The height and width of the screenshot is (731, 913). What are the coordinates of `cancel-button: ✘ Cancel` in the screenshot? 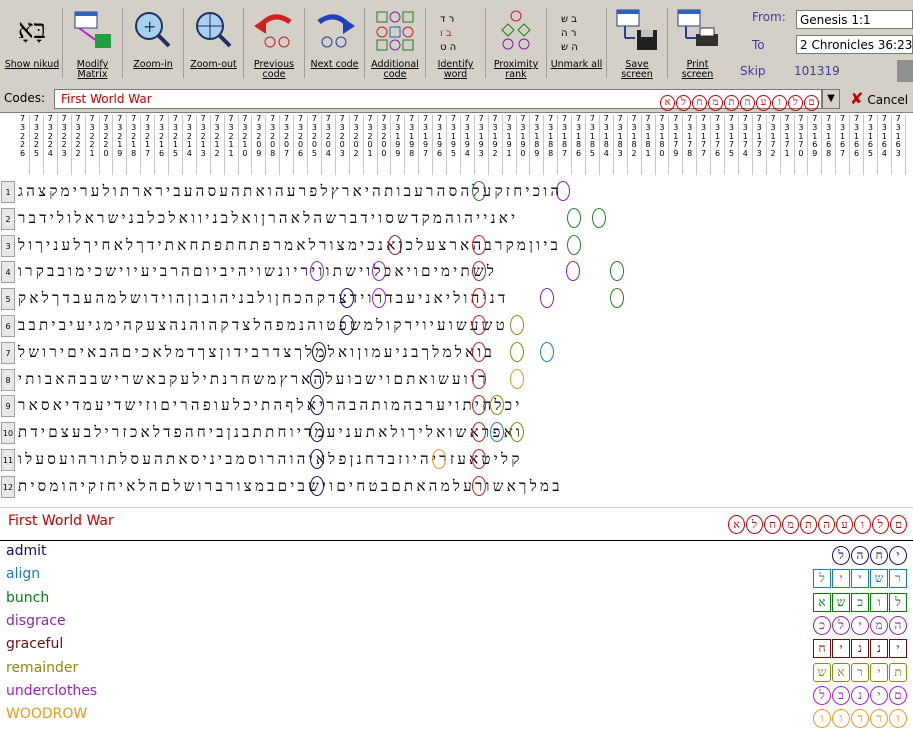 It's located at (881, 99).